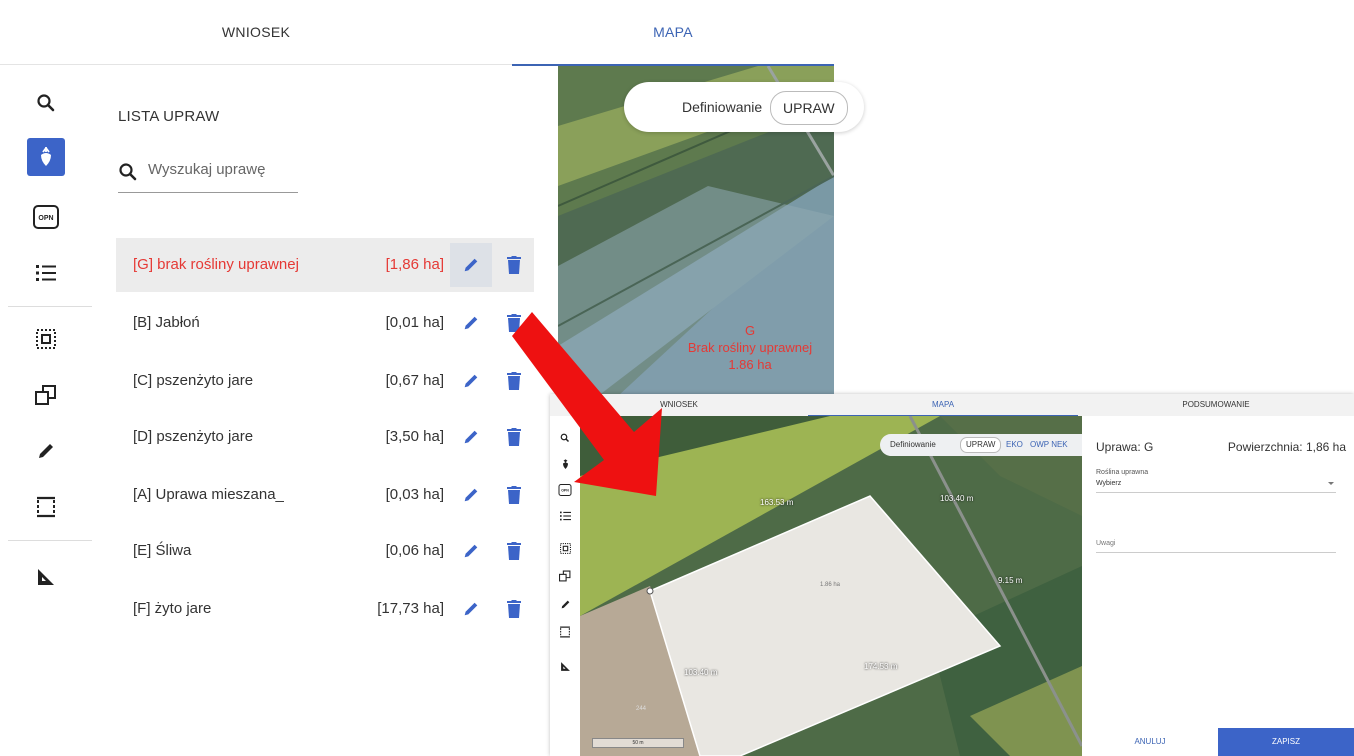 The height and width of the screenshot is (756, 1354). Describe the element at coordinates (1014, 445) in the screenshot. I see `inset-mode-eko-button: EKO` at that location.